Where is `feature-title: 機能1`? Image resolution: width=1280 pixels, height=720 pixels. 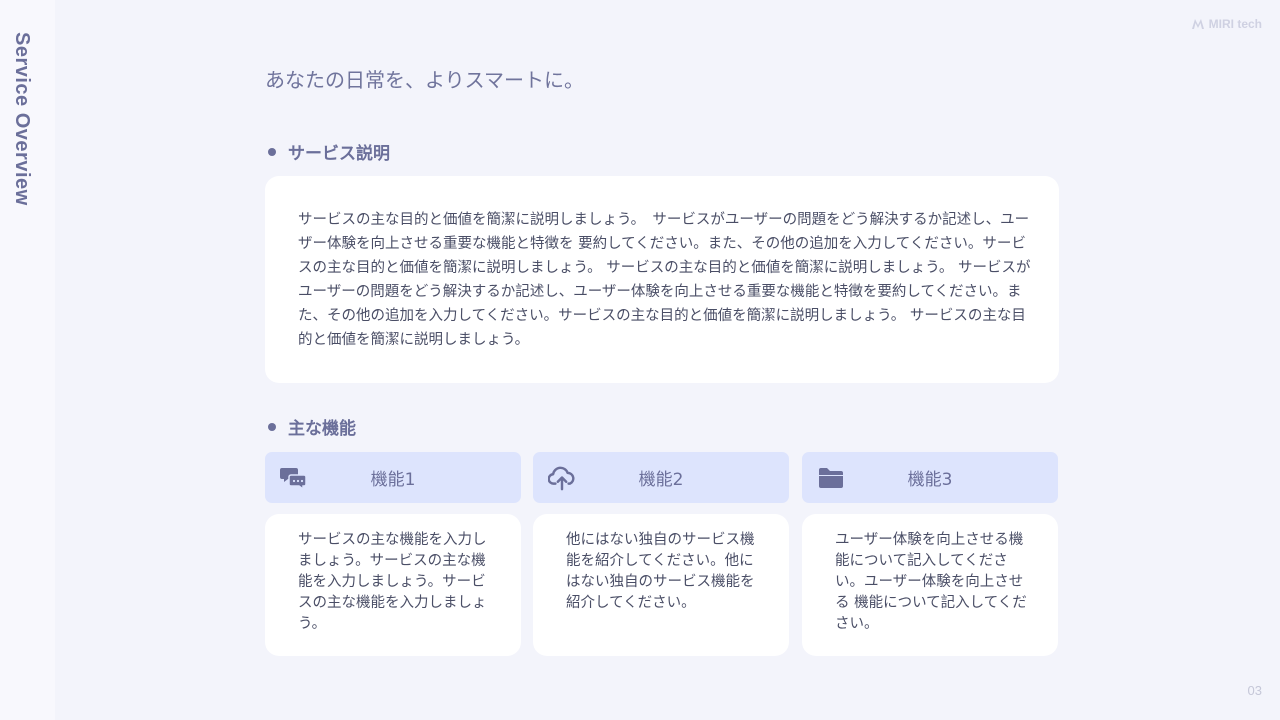 feature-title: 機能1 is located at coordinates (393, 480).